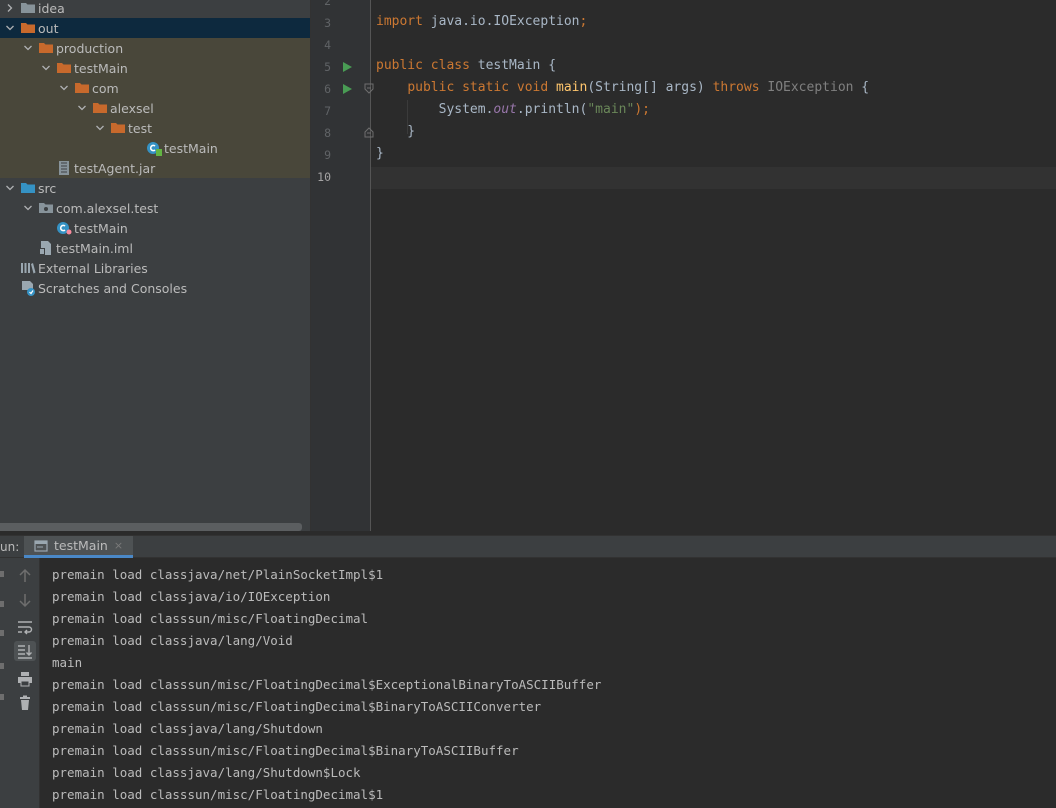  What do you see at coordinates (155, 88) in the screenshot?
I see `tree-item-com: com` at bounding box center [155, 88].